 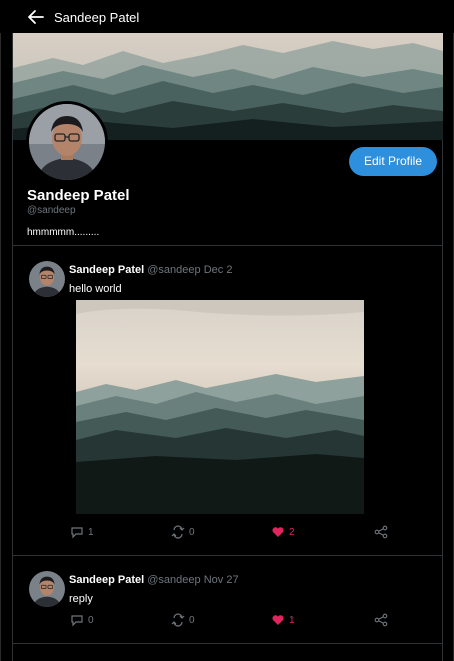 I want to click on tweet-text: hello world, so click(x=95, y=289).